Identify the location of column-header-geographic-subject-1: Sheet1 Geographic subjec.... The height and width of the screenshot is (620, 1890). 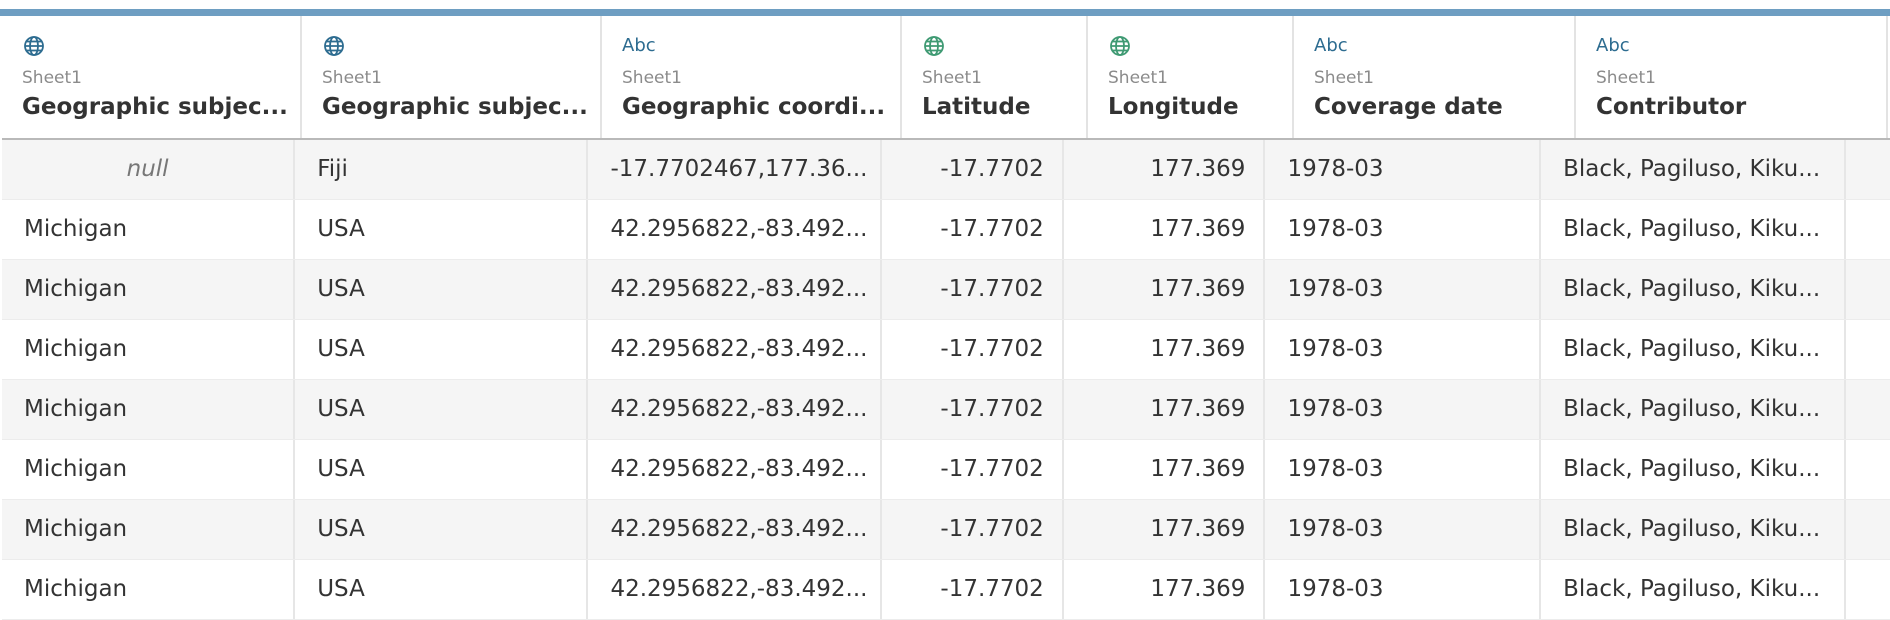
(152, 77).